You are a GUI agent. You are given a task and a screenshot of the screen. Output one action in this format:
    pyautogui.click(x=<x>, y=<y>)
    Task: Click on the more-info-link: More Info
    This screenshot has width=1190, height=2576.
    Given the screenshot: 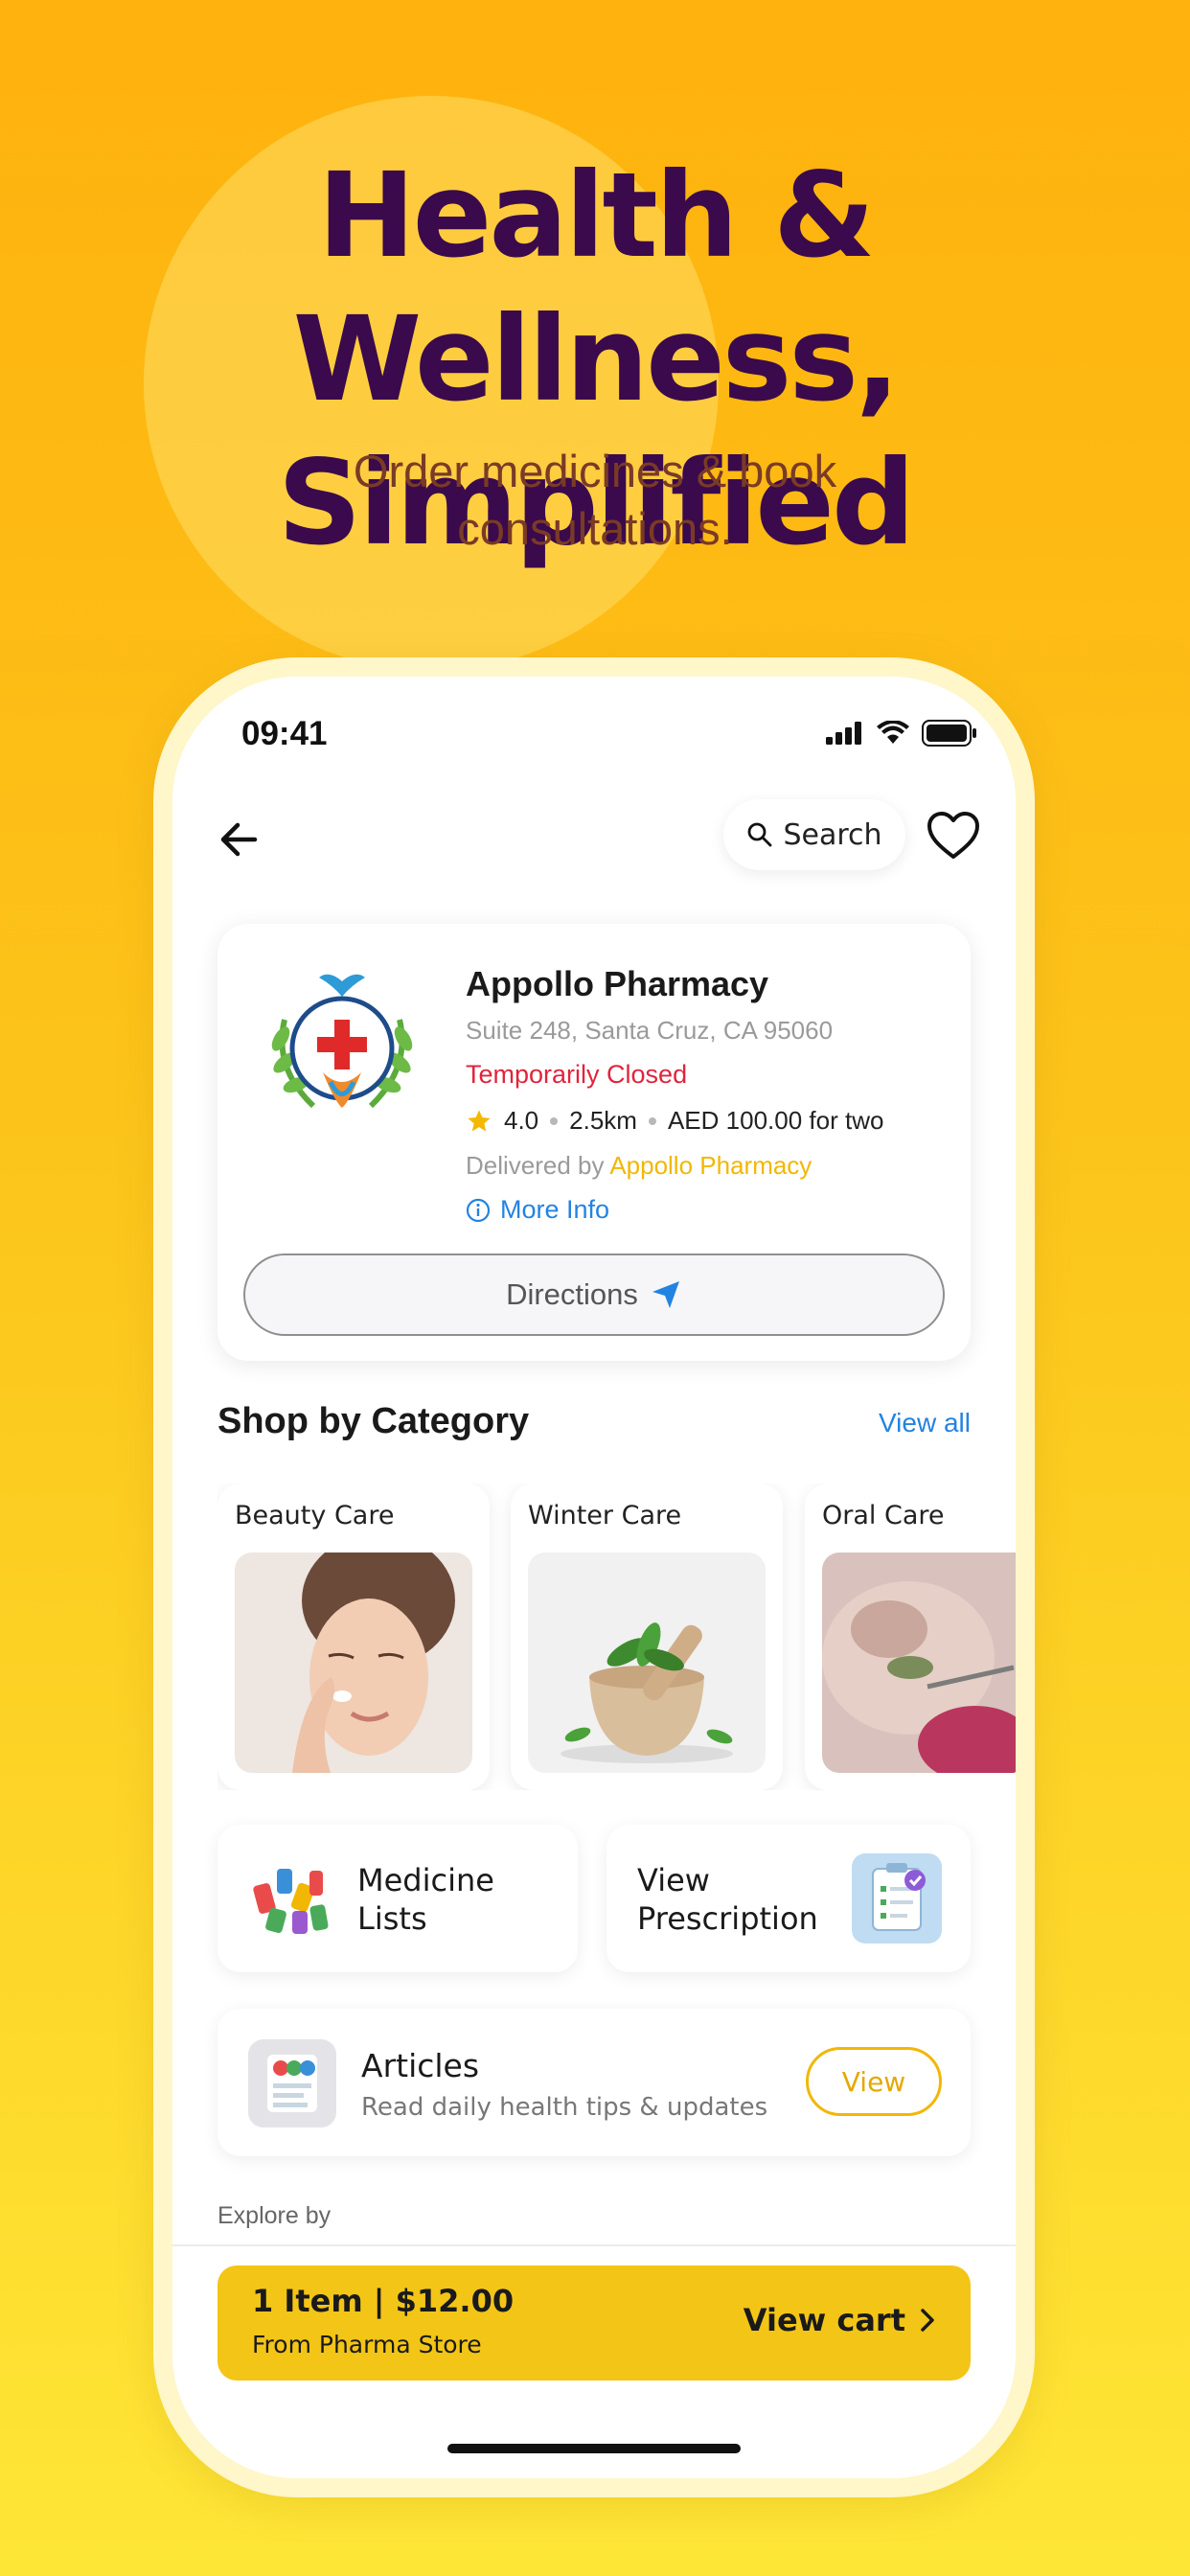 What is the action you would take?
    pyautogui.click(x=538, y=1210)
    